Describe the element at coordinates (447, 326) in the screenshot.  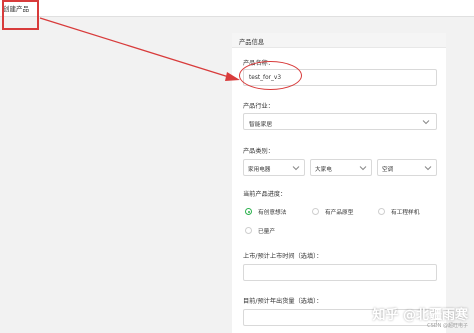
I see `watermark-sub: CSDN @超旺电子` at that location.